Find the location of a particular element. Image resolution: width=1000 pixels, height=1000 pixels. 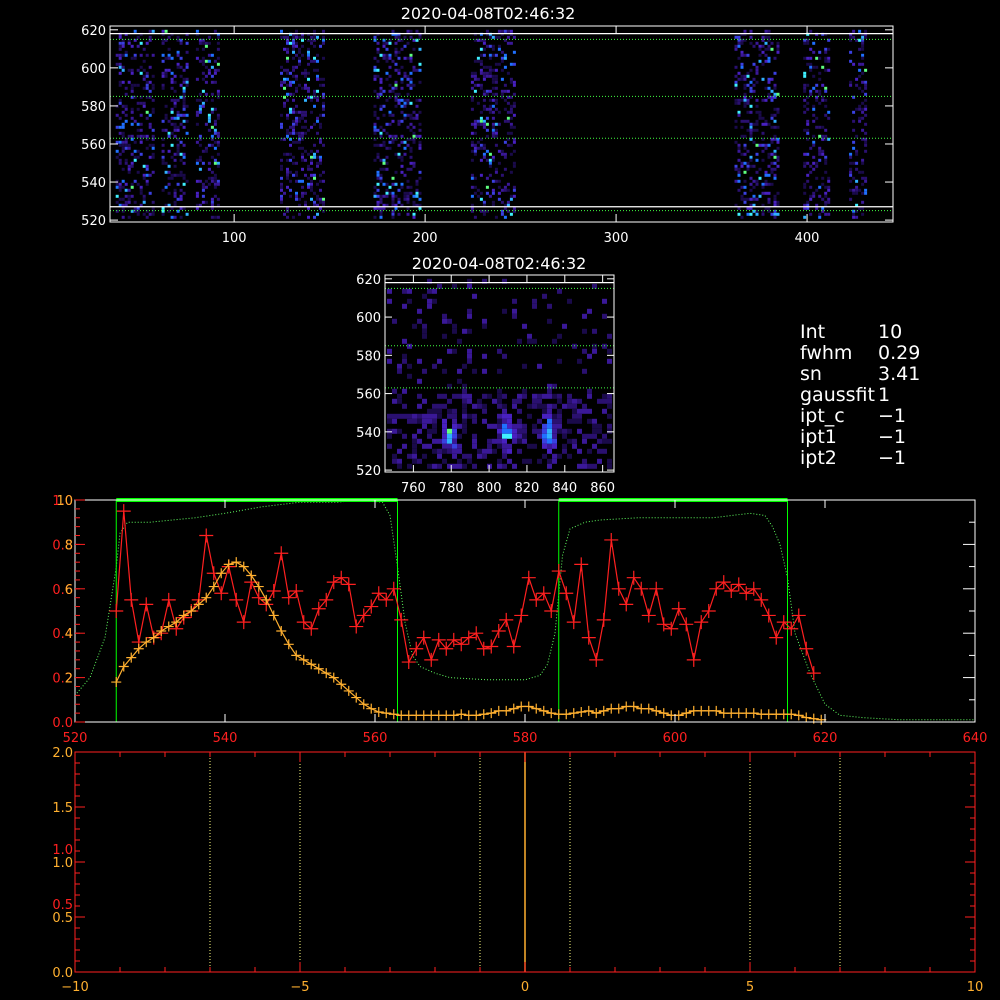

orange-data-point is located at coordinates (506, 710).